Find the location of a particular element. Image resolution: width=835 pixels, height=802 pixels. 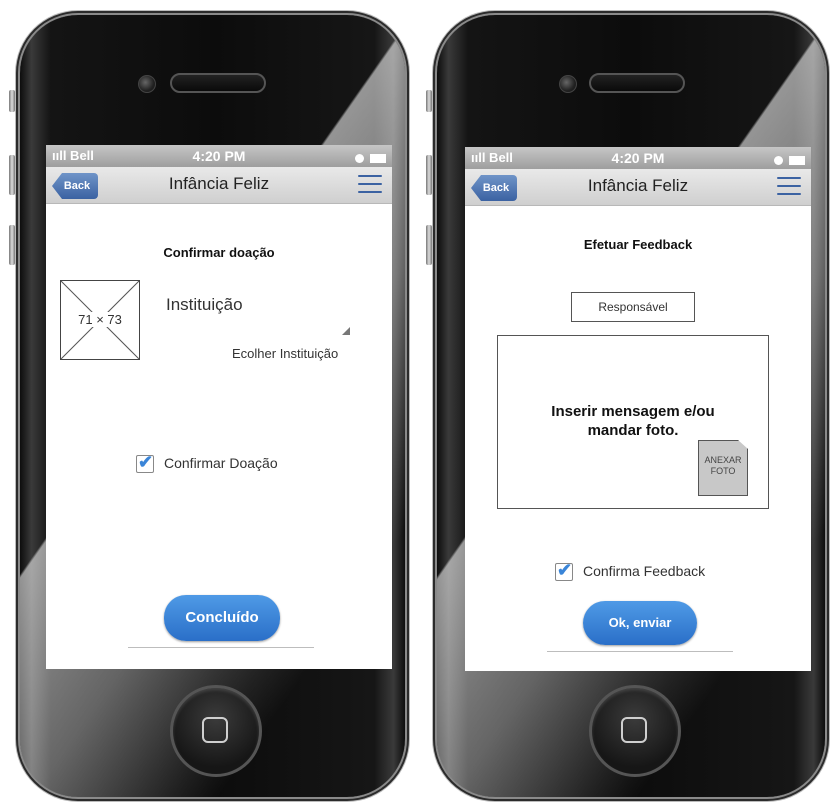

confirm-feedback-checkbox: ✔ is located at coordinates (564, 570).